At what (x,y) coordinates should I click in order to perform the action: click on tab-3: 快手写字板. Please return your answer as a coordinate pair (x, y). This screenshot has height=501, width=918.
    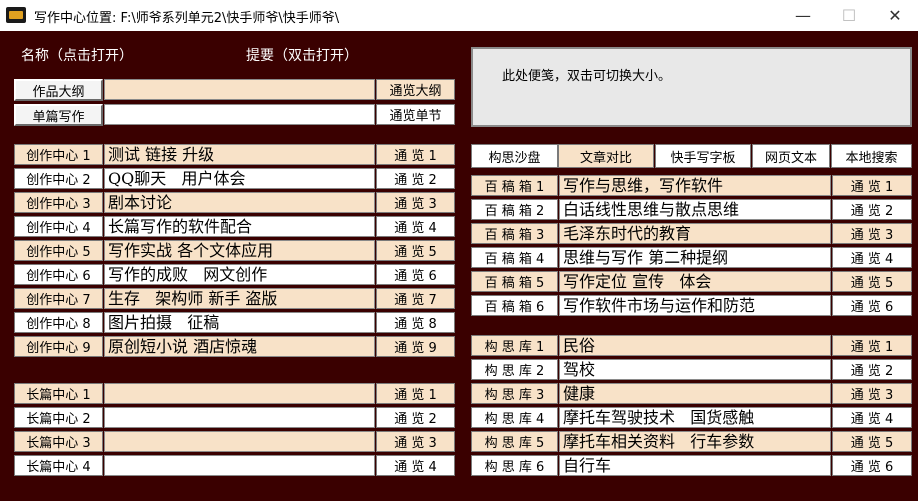
    Looking at the image, I should click on (703, 156).